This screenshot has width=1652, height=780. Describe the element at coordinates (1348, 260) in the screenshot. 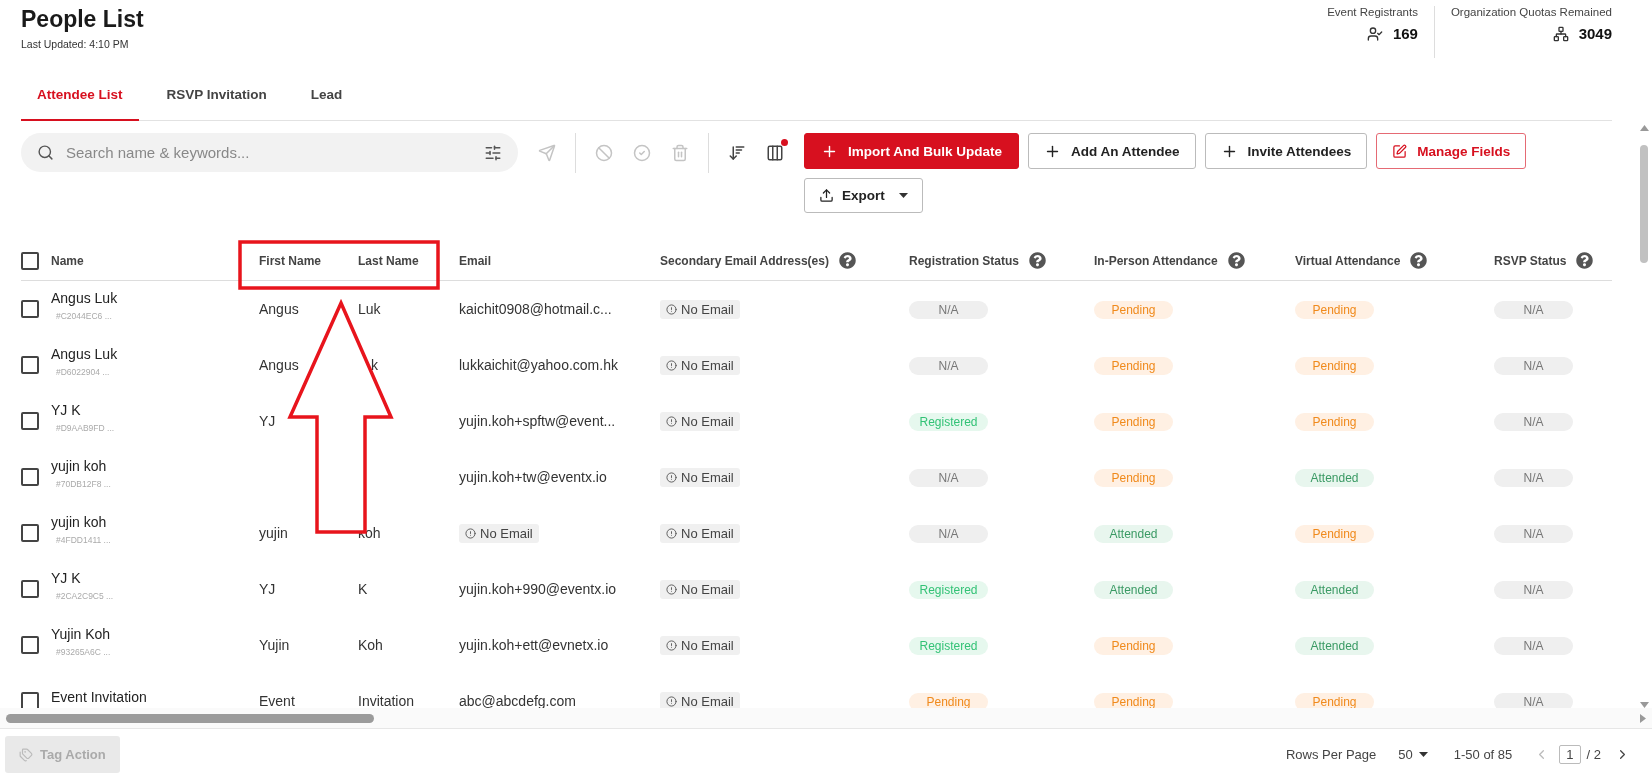

I see `column-header: Virtual Attendance` at that location.